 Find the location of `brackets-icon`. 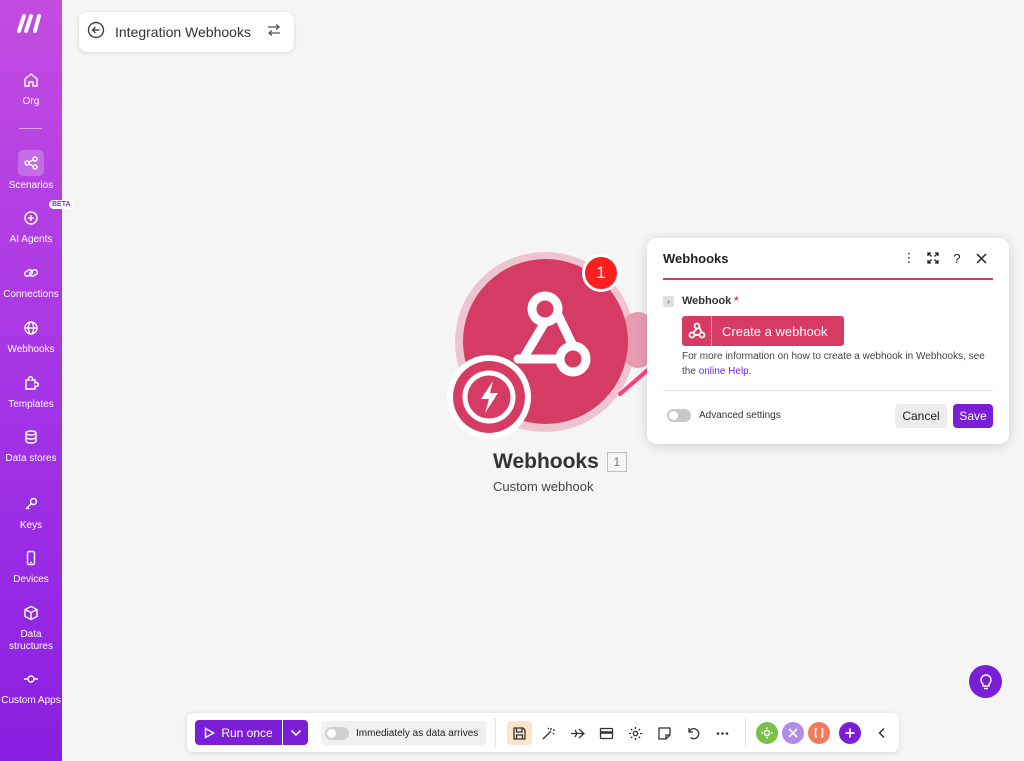

brackets-icon is located at coordinates (819, 733).